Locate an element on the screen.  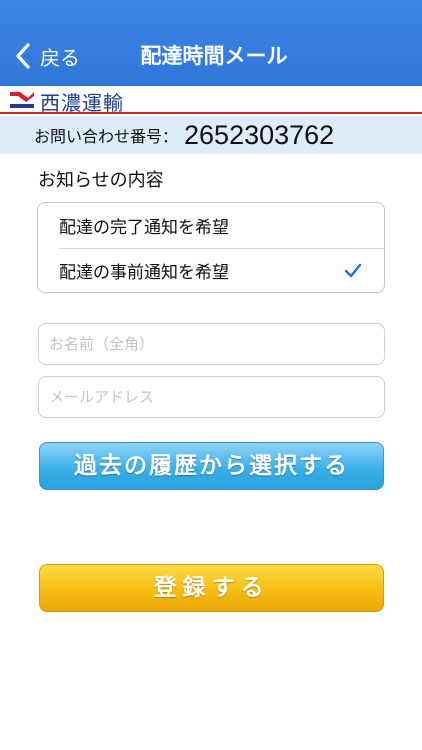
option-completion-notice: 配達の完了通知を希望 is located at coordinates (211, 225).